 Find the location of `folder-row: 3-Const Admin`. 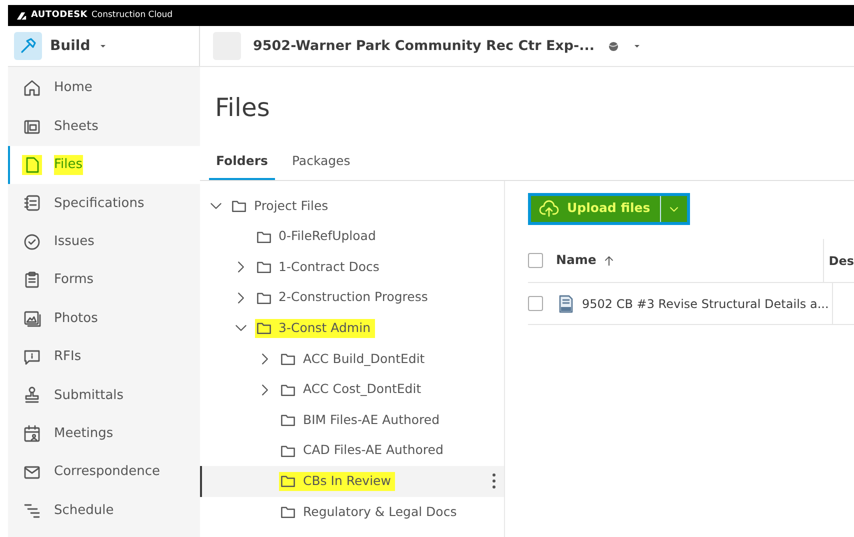

folder-row: 3-Const Admin is located at coordinates (352, 328).